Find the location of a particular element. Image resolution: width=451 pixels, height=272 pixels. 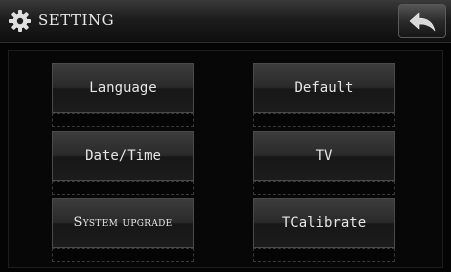

language-button: Language is located at coordinates (123, 88).